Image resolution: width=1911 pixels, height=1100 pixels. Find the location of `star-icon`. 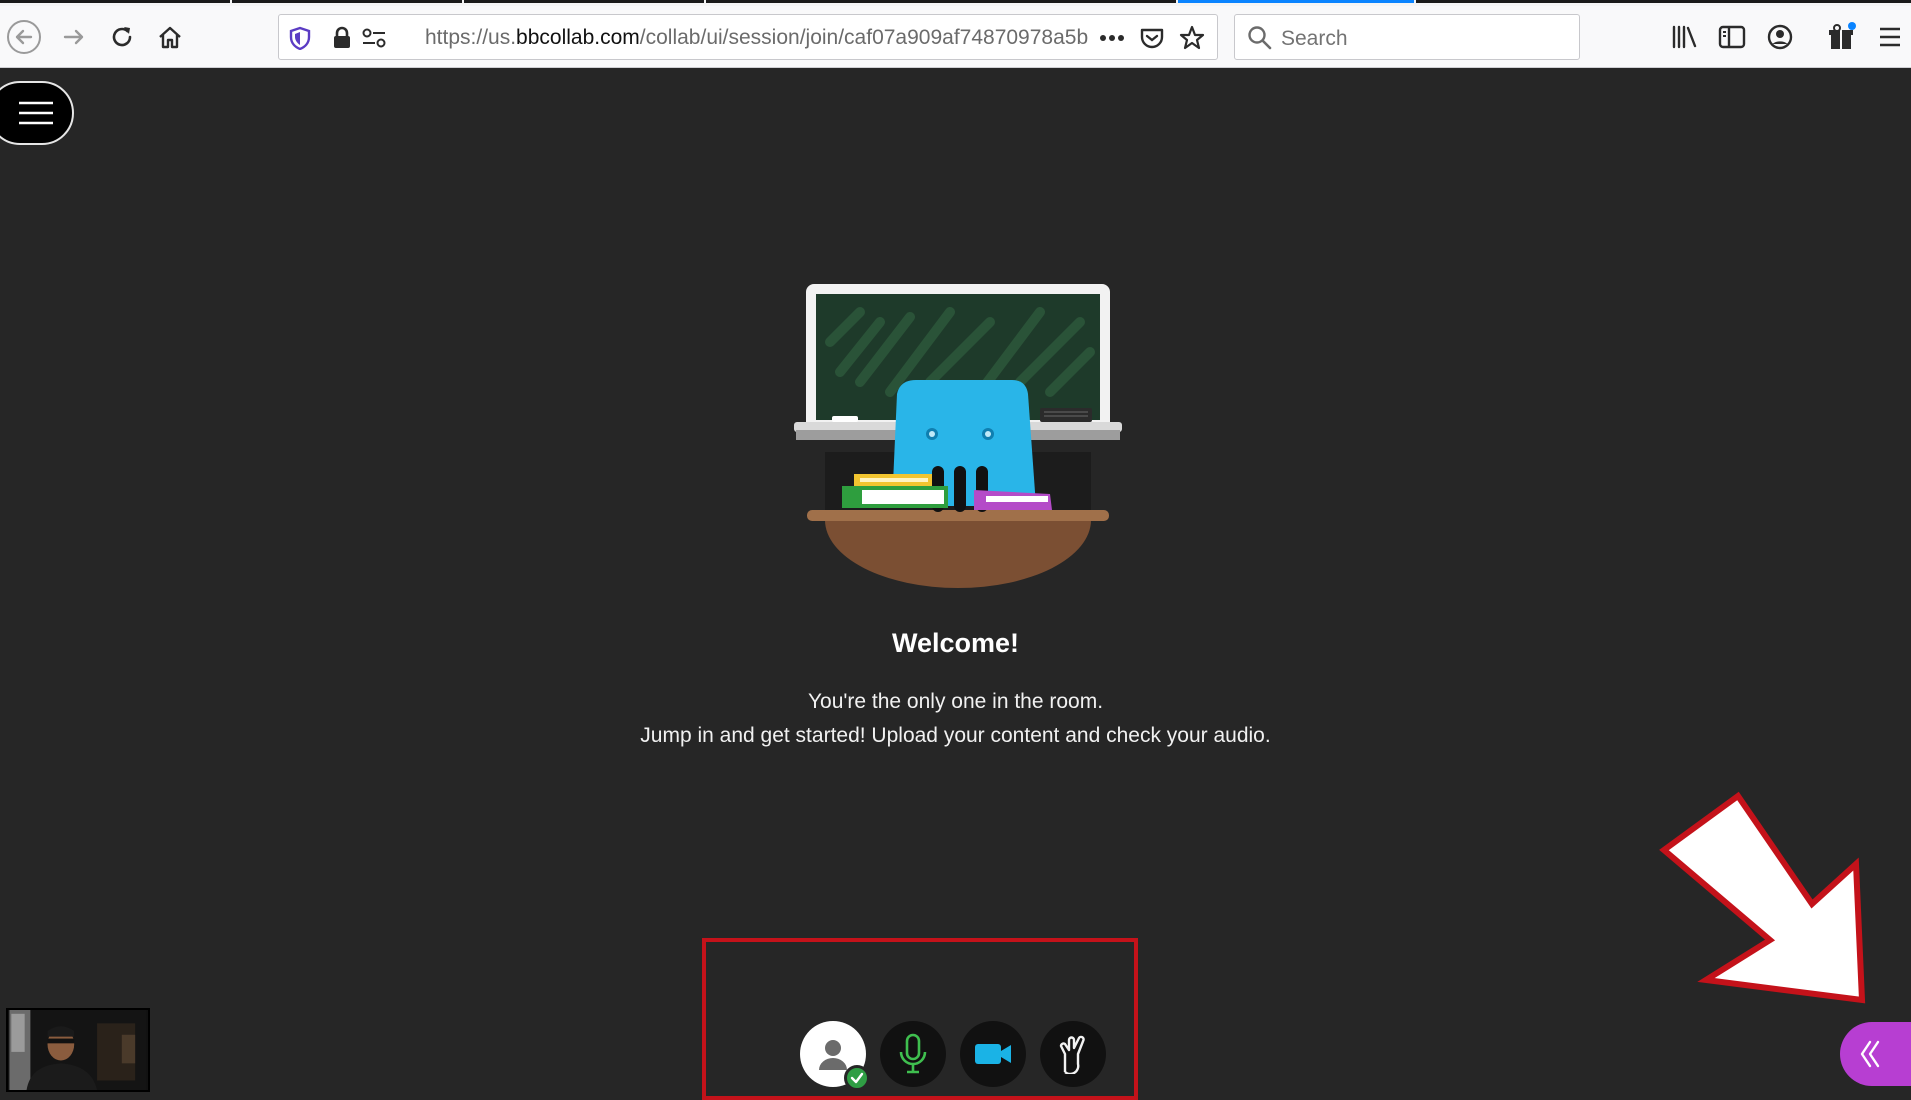

star-icon is located at coordinates (1192, 38).